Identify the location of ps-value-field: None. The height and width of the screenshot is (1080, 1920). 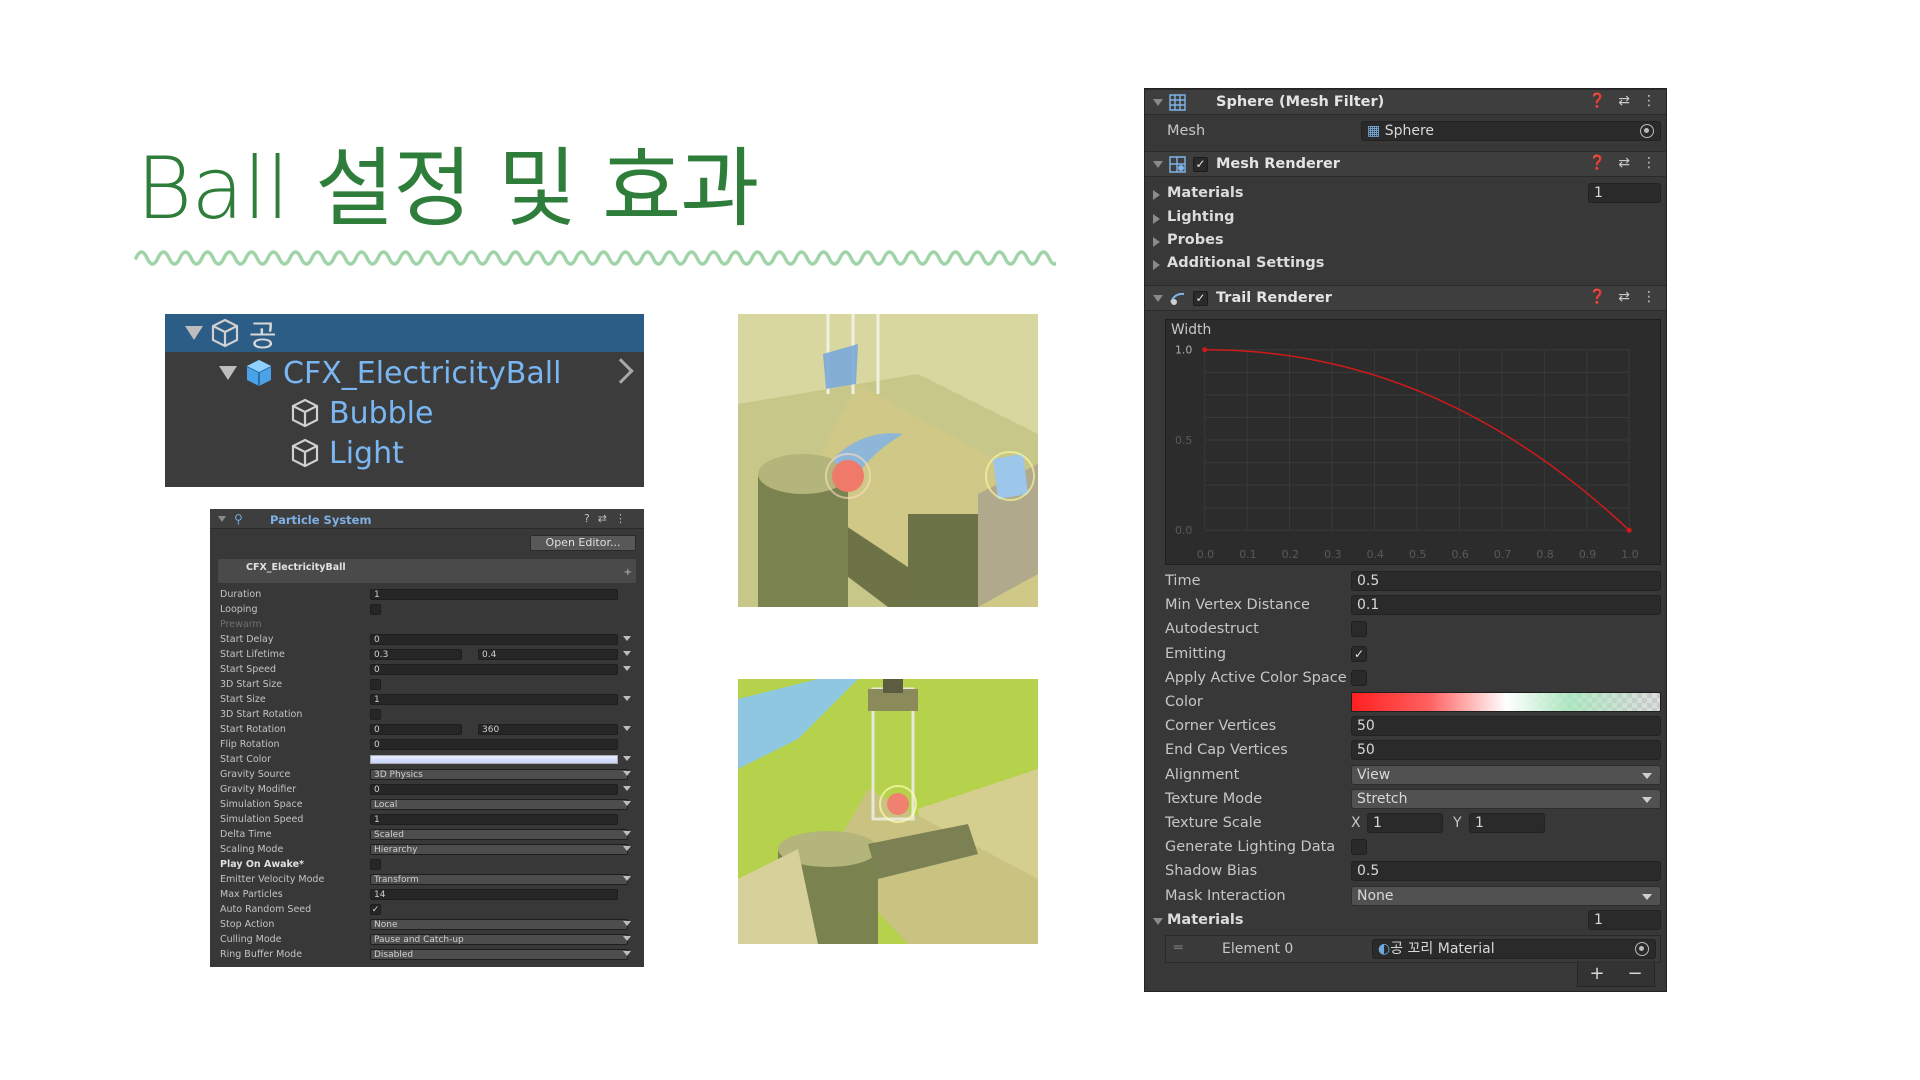
(499, 924).